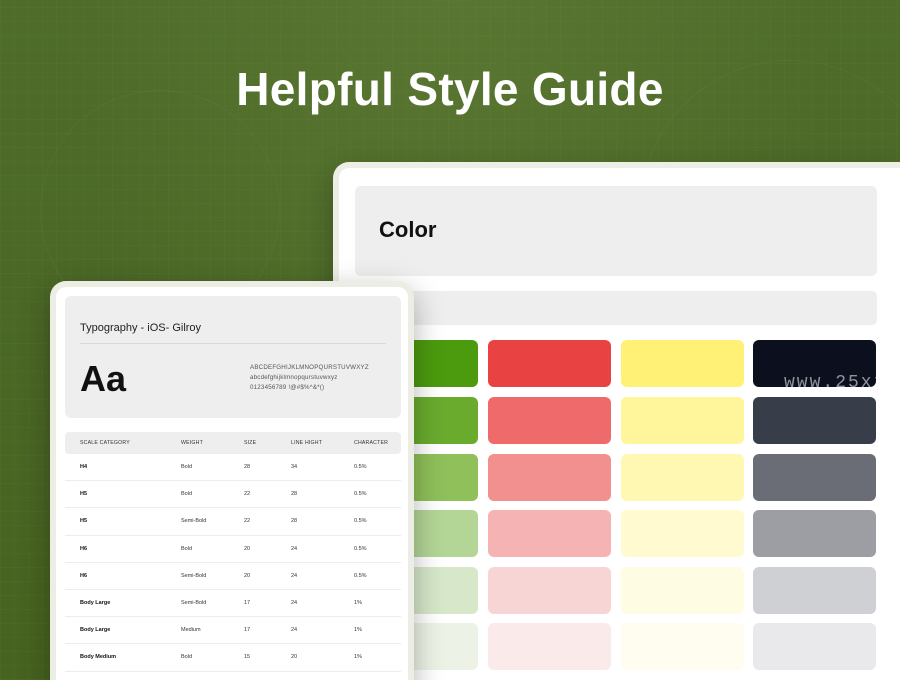 This screenshot has height=680, width=900. Describe the element at coordinates (191, 630) in the screenshot. I see `cell-weight: Medium` at that location.